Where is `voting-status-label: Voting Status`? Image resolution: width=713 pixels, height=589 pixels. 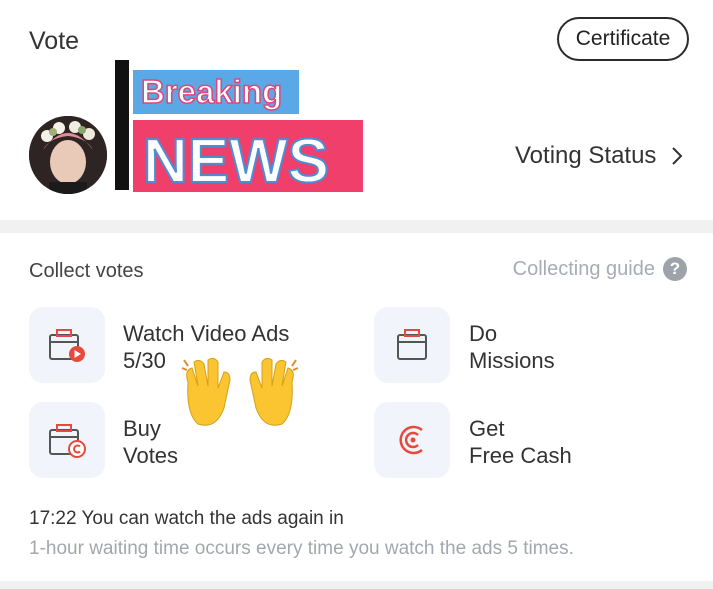 voting-status-label: Voting Status is located at coordinates (586, 155).